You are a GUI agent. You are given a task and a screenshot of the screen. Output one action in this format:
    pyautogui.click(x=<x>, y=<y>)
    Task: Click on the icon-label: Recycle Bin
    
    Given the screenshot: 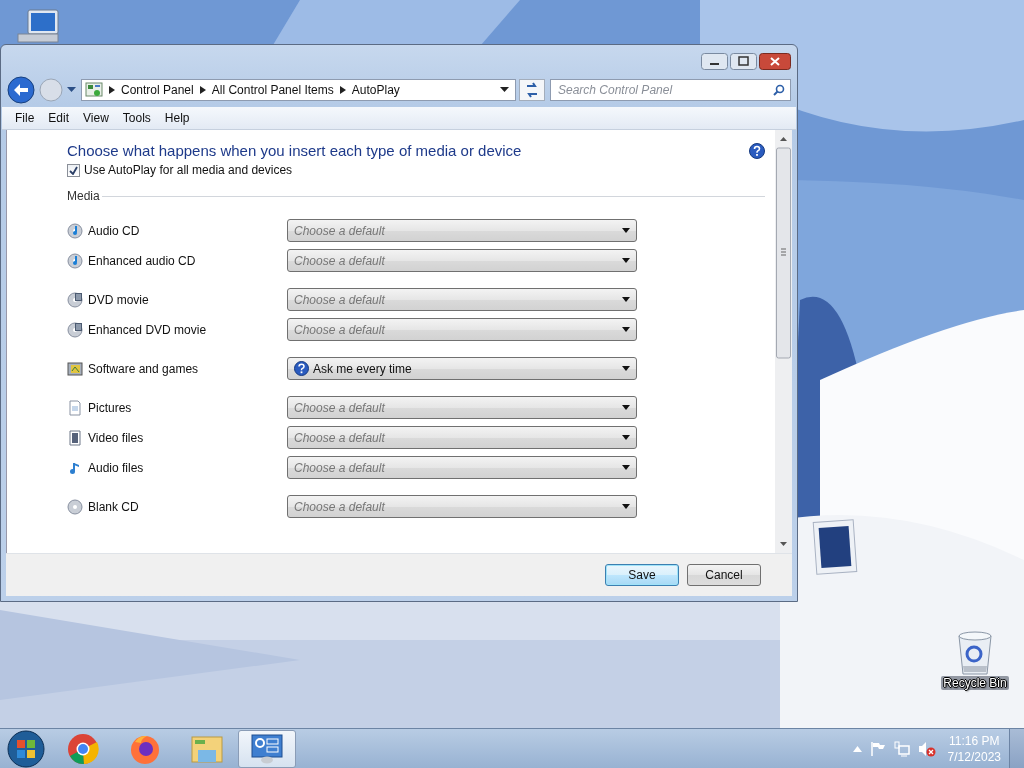 What is the action you would take?
    pyautogui.click(x=975, y=683)
    